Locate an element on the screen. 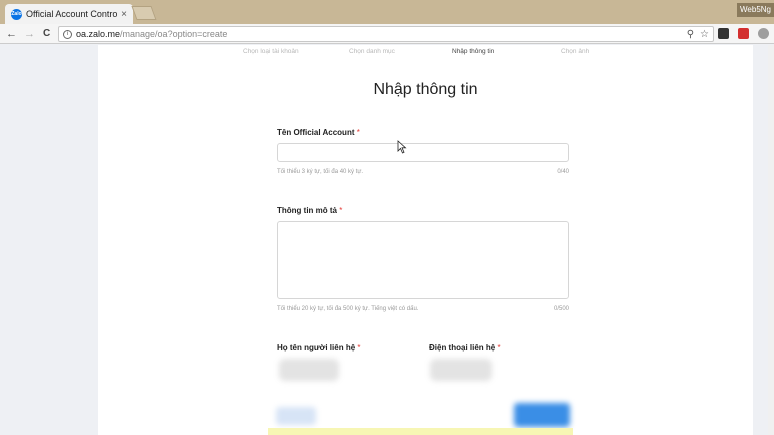 The height and width of the screenshot is (435, 774). page-title: Nhập thông tin is located at coordinates (425, 89).